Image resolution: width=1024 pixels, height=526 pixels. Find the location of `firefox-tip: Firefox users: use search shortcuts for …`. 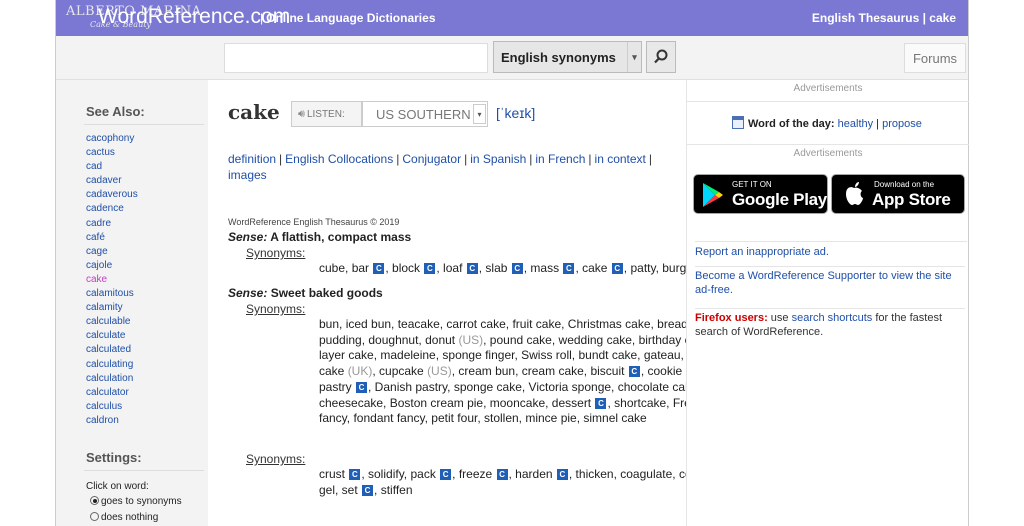

firefox-tip: Firefox users: use search shortcuts for … is located at coordinates (830, 323).